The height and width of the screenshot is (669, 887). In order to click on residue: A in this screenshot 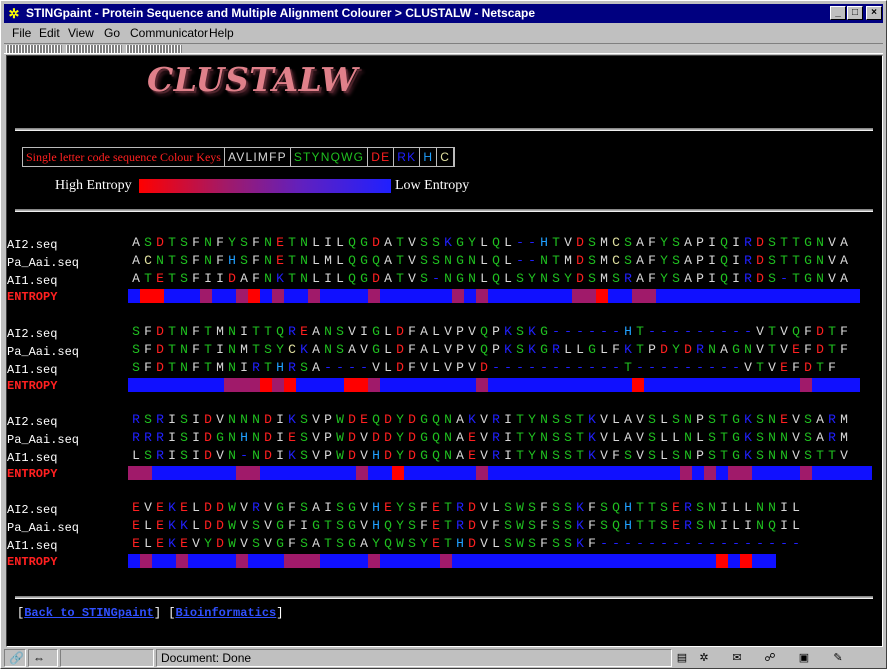, I will do `click(388, 260)`.